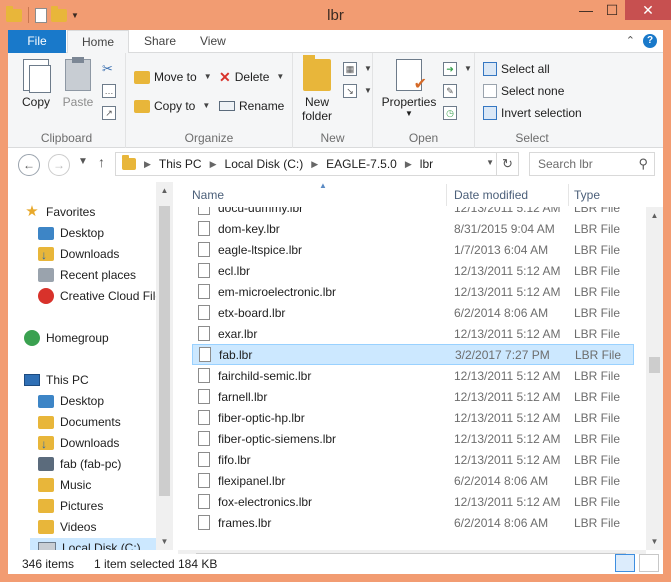 The image size is (671, 582). I want to click on new-folder-label-2: folder, so click(317, 116).